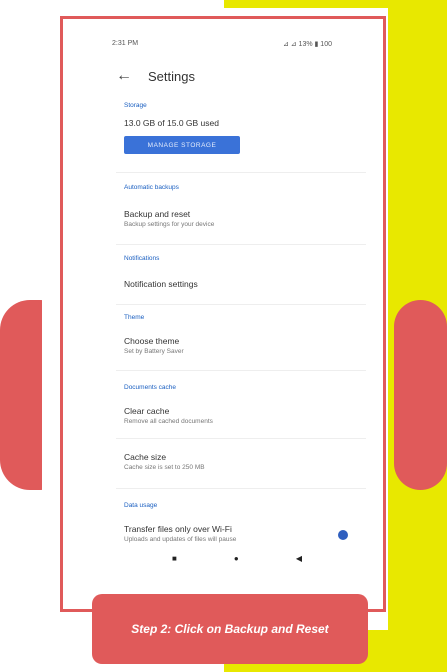 This screenshot has height=672, width=447. What do you see at coordinates (168, 421) in the screenshot?
I see `settings-item-clear-cache-sub: Remove all cached documents` at bounding box center [168, 421].